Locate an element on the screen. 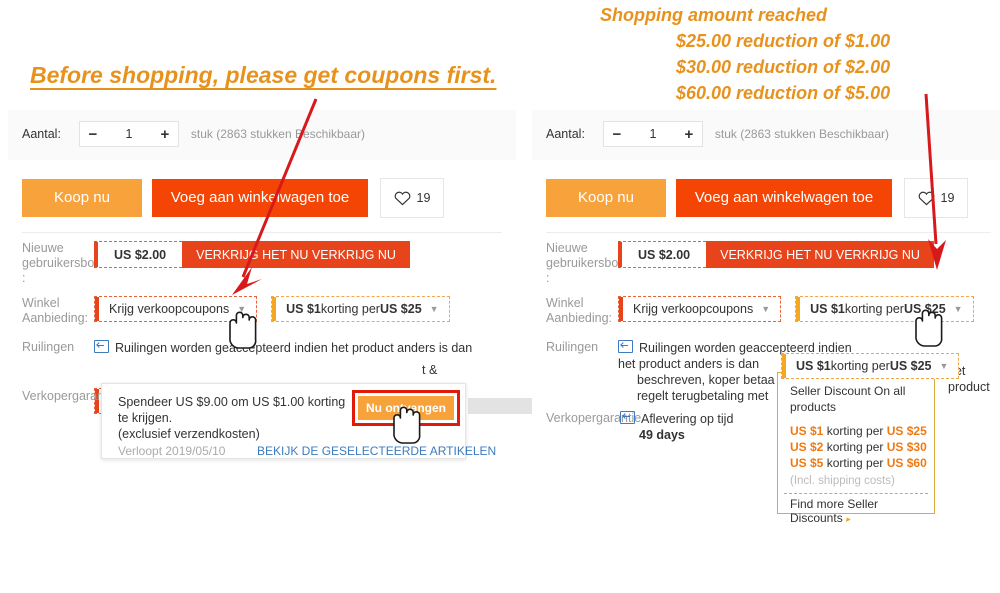 The width and height of the screenshot is (1000, 593). annotation-line-2: $25.00 reduction of $1.00 is located at coordinates (783, 41).